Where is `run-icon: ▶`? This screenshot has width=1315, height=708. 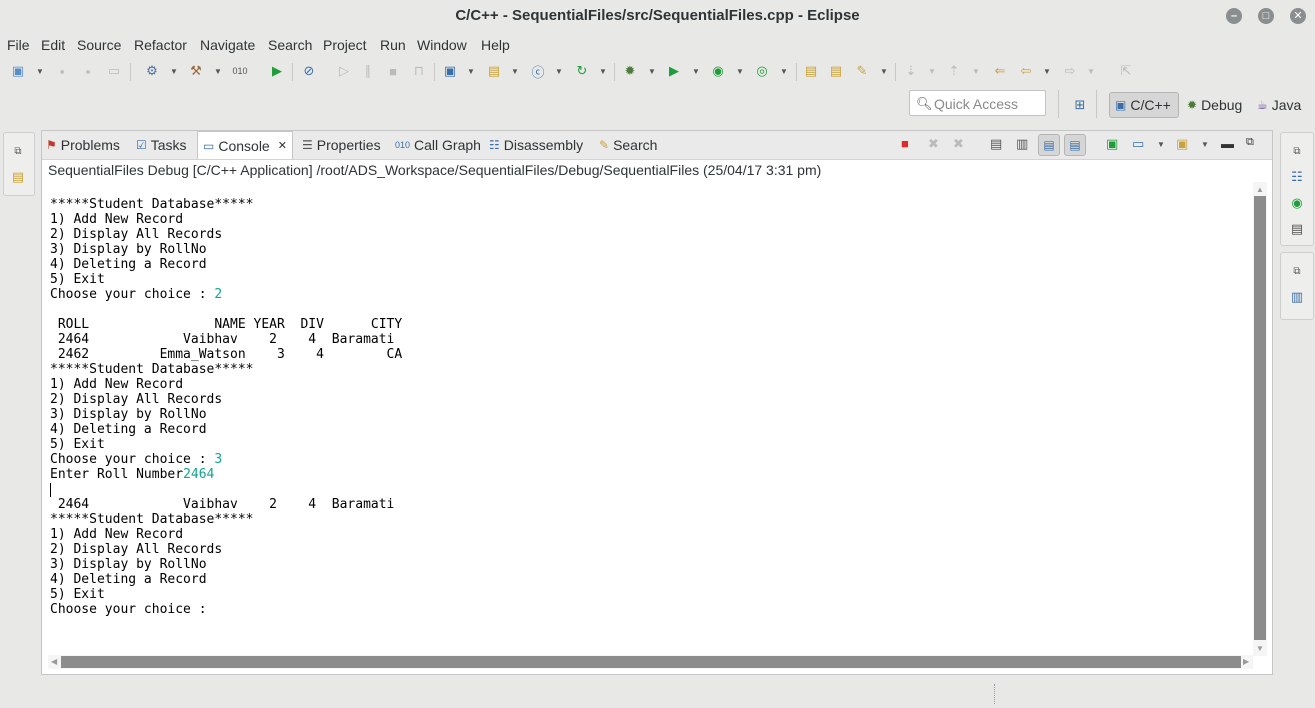
run-icon: ▶ is located at coordinates (277, 71).